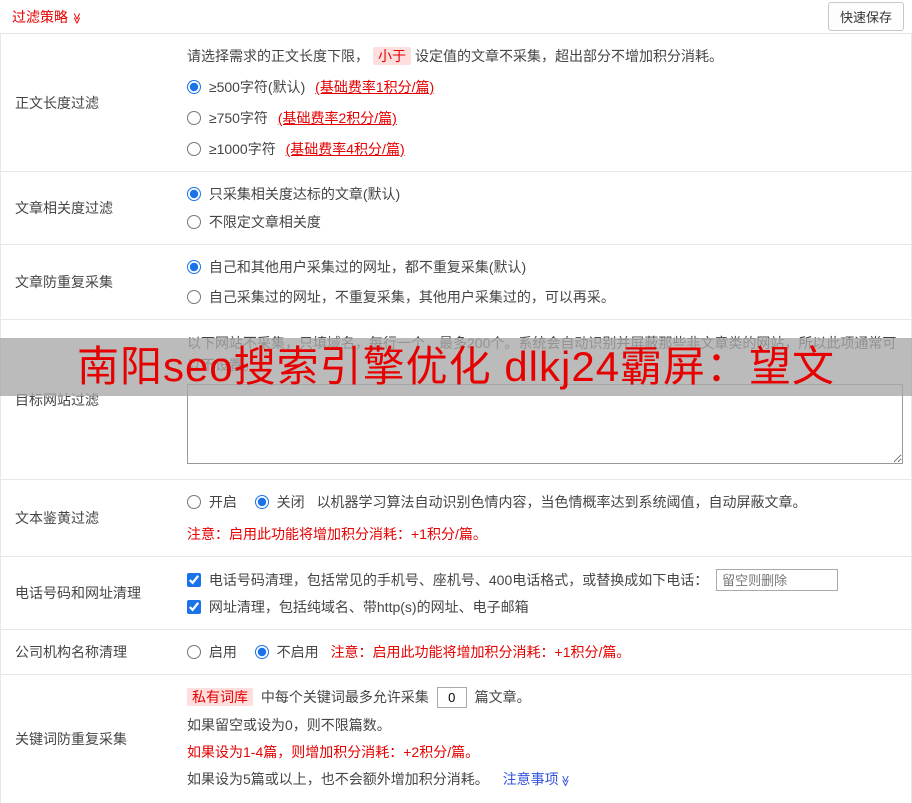  Describe the element at coordinates (545, 194) in the screenshot. I see `relevance-option-strict: 只采集相关度达标的文章(默认)` at that location.